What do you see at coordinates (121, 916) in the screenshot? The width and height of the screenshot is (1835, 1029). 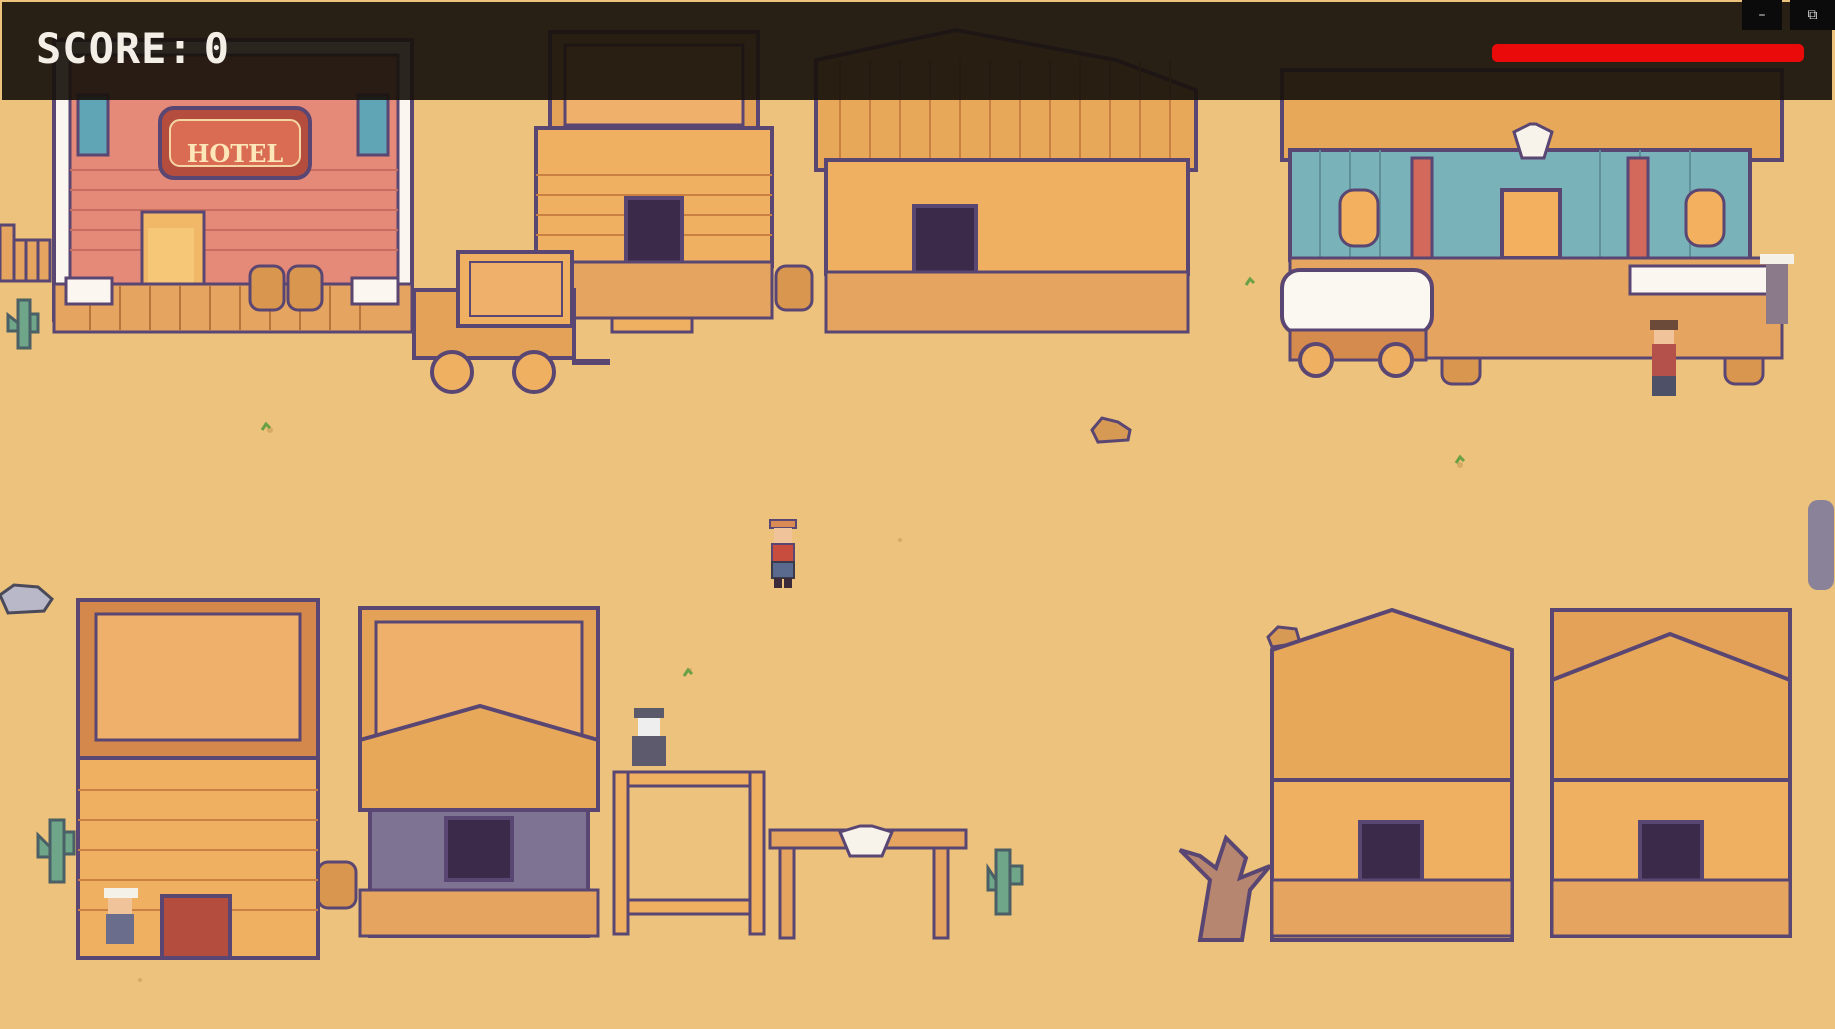 I see `npc-cowboy-white-hat` at bounding box center [121, 916].